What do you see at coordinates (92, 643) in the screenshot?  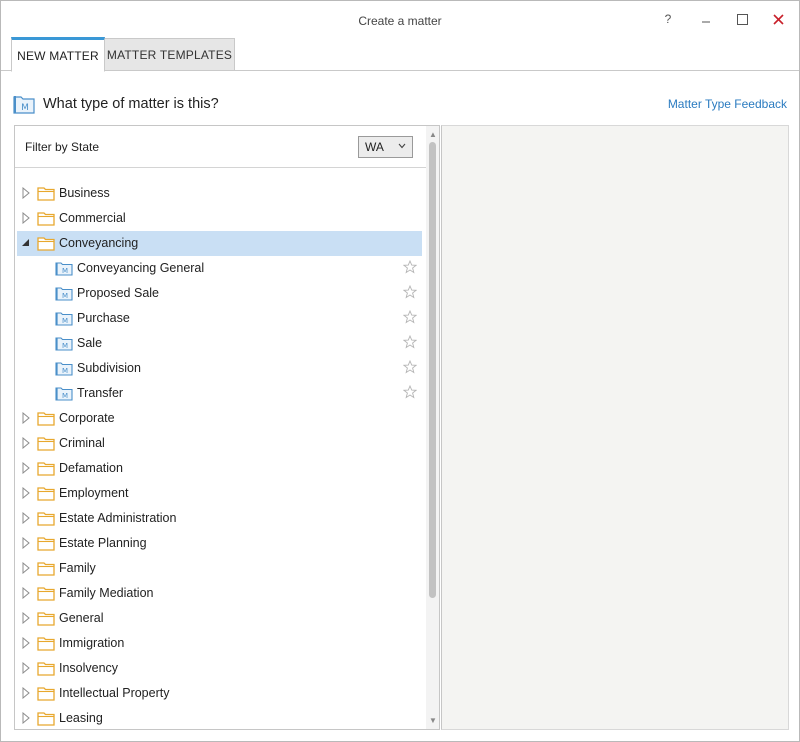 I see `tree-folder-label: Immigration` at bounding box center [92, 643].